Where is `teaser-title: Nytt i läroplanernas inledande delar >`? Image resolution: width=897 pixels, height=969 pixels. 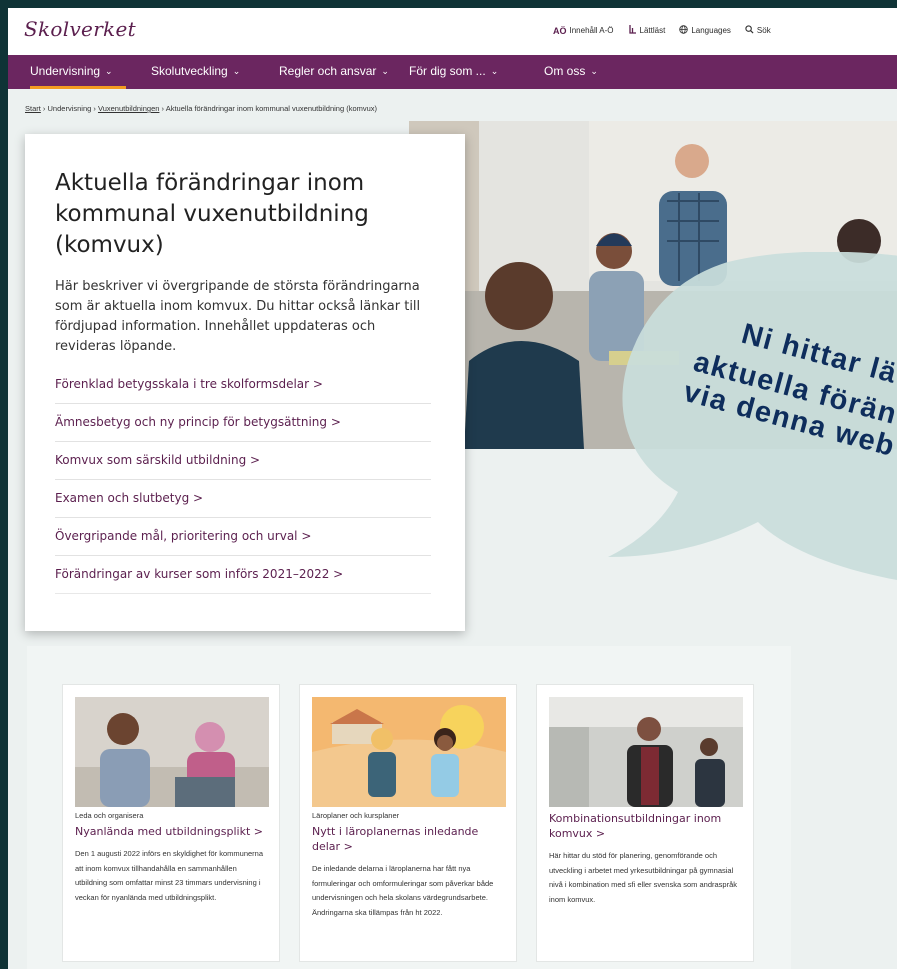 teaser-title: Nytt i läroplanernas inledande delar > is located at coordinates (408, 839).